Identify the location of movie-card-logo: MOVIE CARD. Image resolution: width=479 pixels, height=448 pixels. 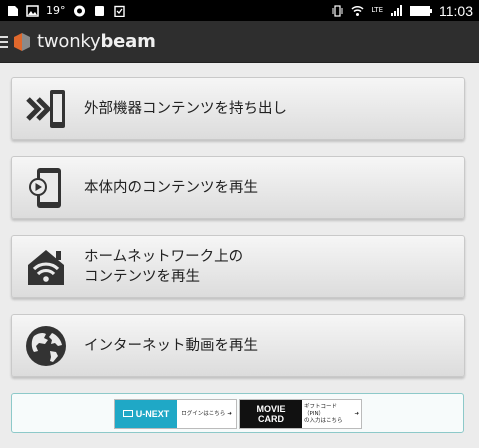
(271, 414).